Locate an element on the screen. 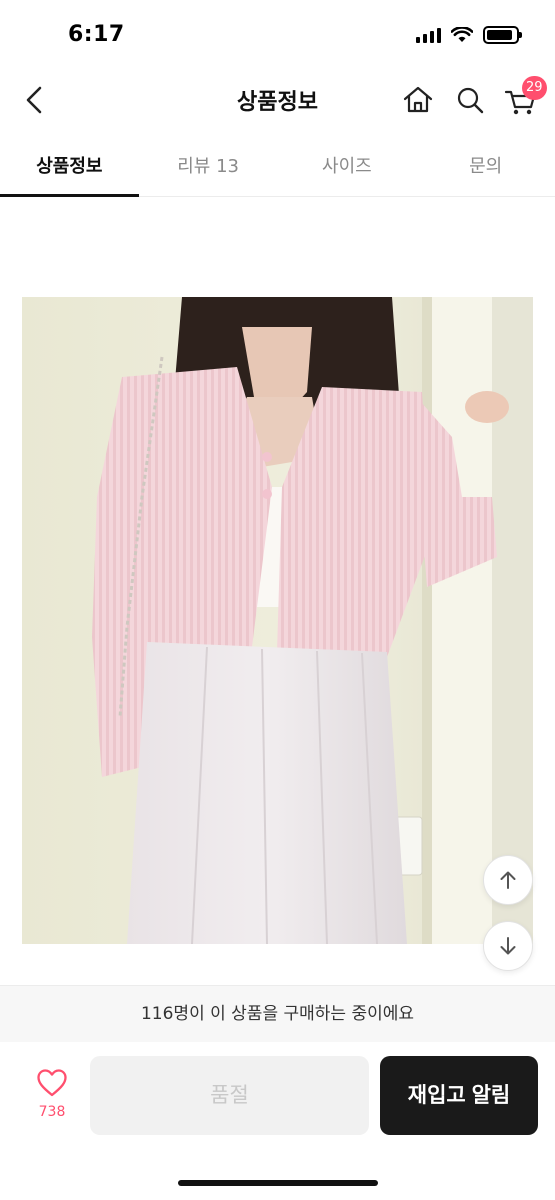 The image size is (555, 1200). arrow-up-icon is located at coordinates (508, 880).